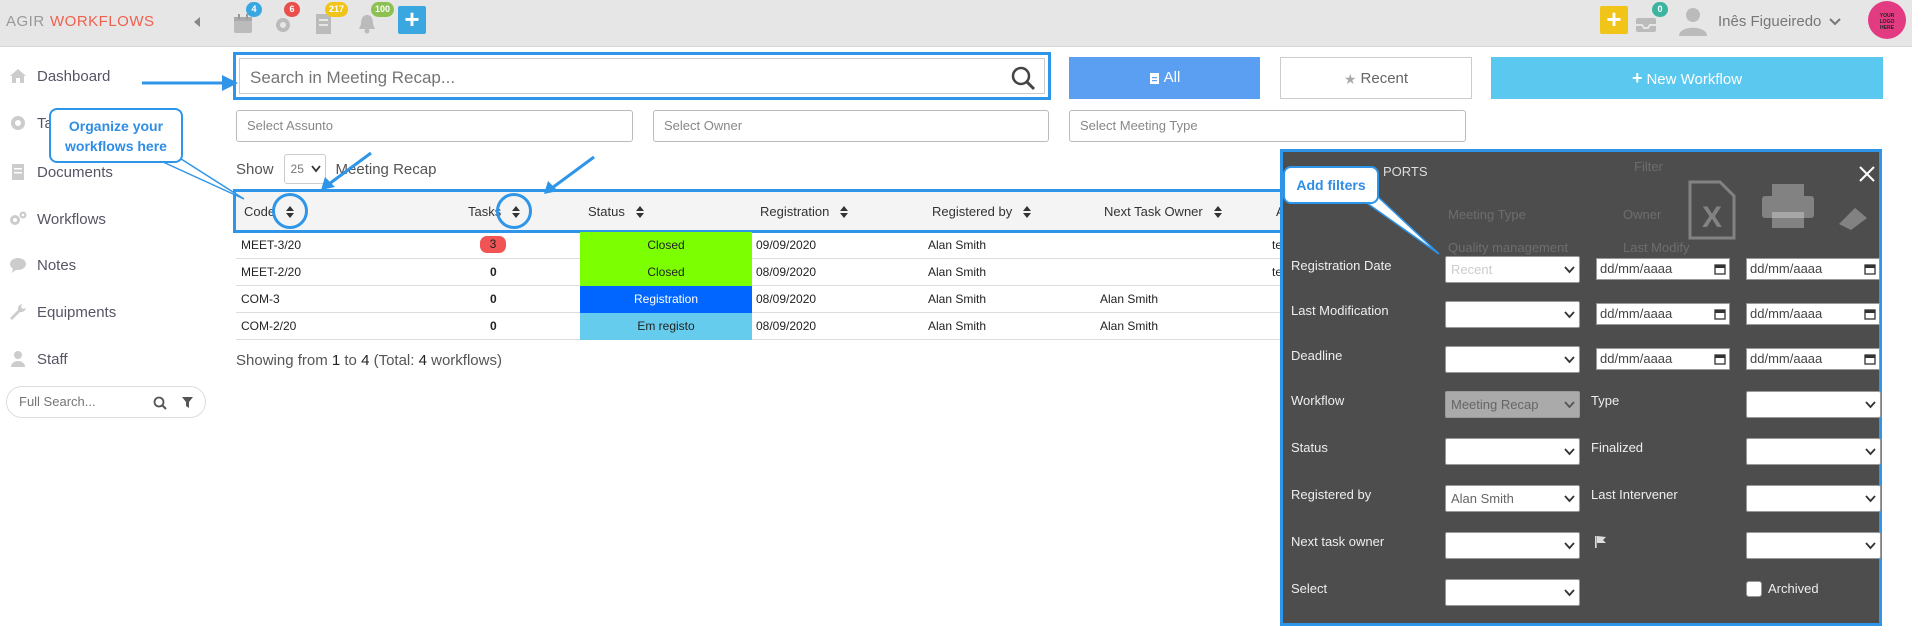  I want to click on status-badge: Closed, so click(666, 272).